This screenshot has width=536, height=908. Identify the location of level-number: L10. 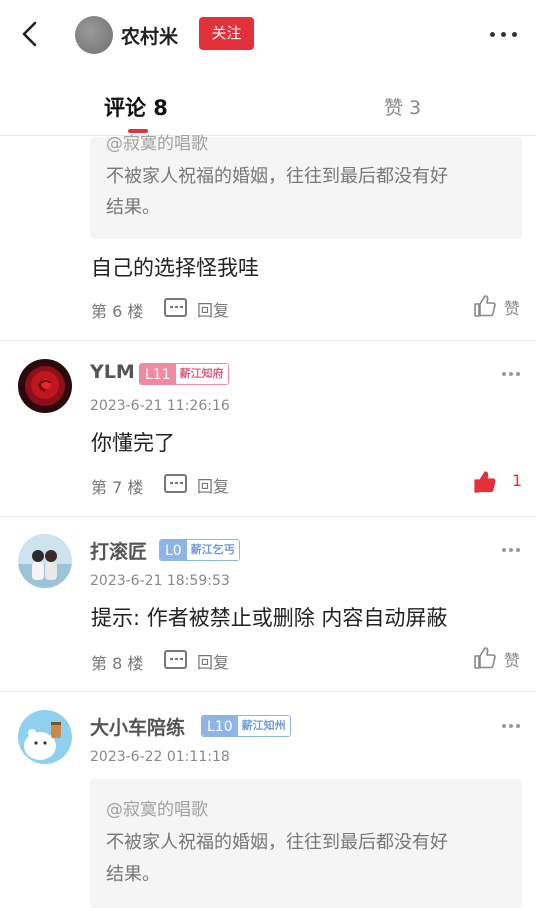
(220, 726).